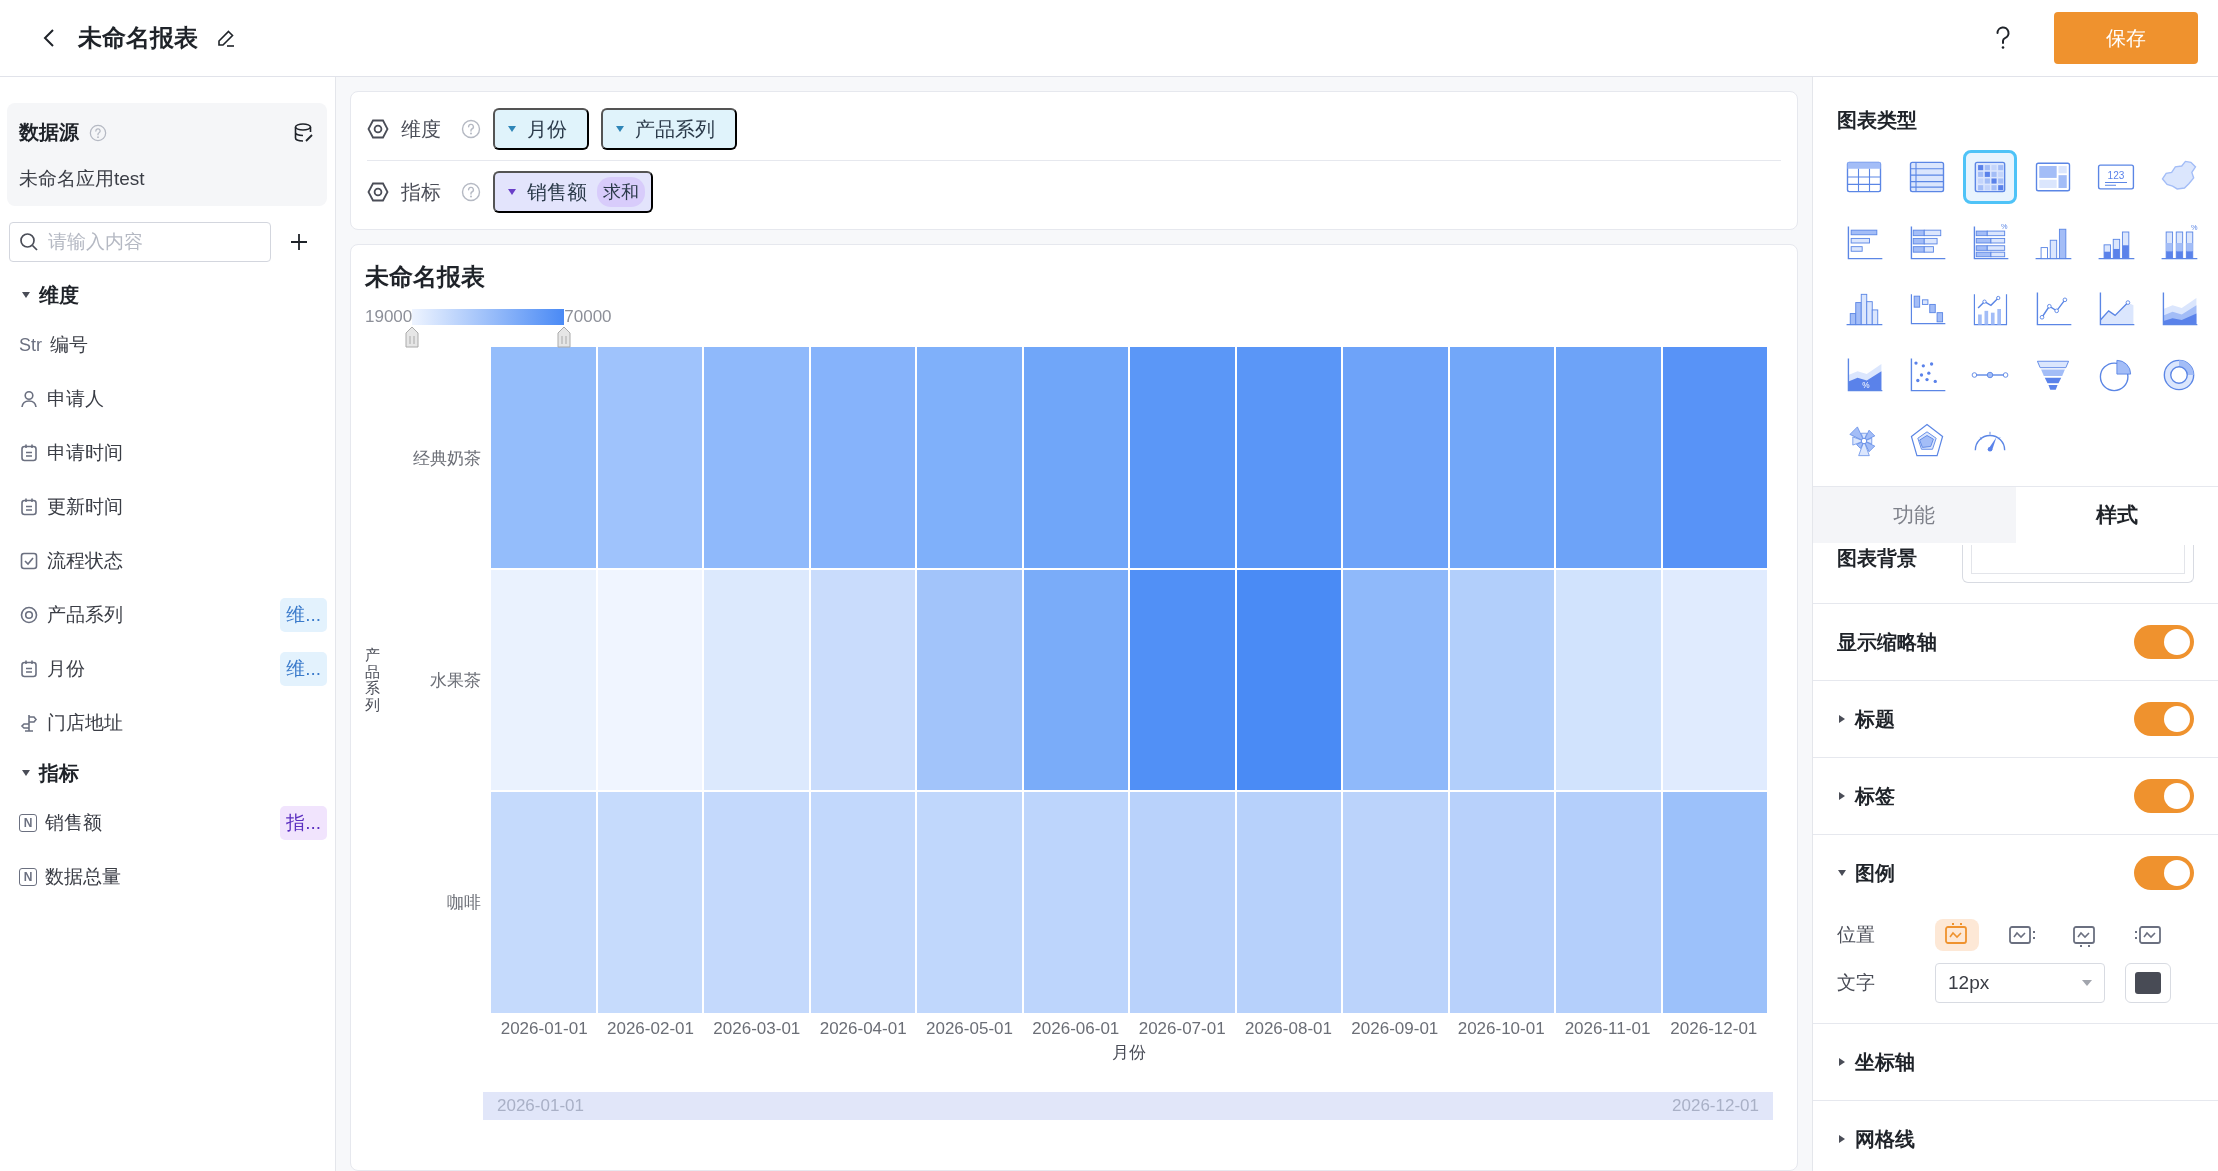 This screenshot has width=2218, height=1171. Describe the element at coordinates (488, 317) in the screenshot. I see `color-scale-bar` at that location.